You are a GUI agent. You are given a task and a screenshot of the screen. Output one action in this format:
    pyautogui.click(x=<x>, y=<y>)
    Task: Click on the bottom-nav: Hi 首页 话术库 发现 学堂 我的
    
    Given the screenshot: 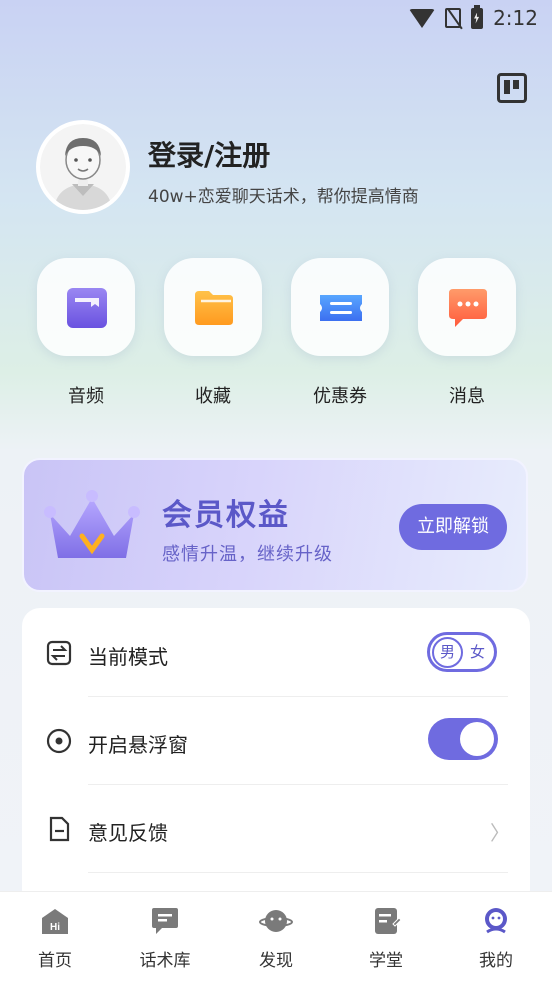 What is the action you would take?
    pyautogui.click(x=276, y=936)
    